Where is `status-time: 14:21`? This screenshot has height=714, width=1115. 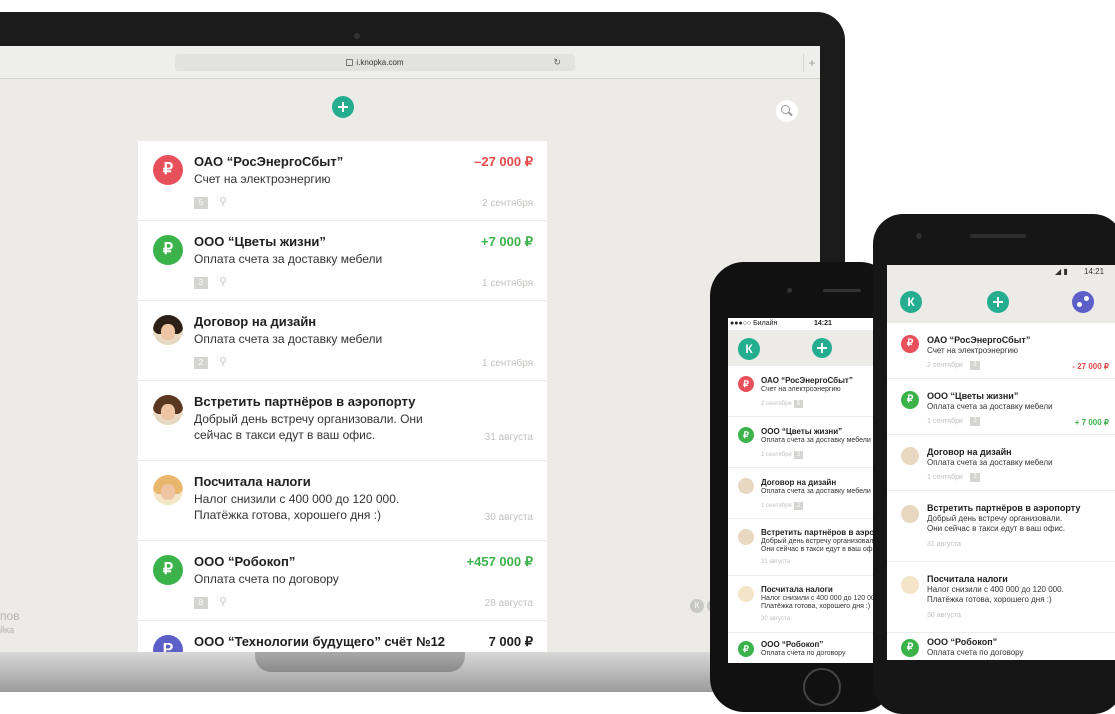
status-time: 14:21 is located at coordinates (823, 323).